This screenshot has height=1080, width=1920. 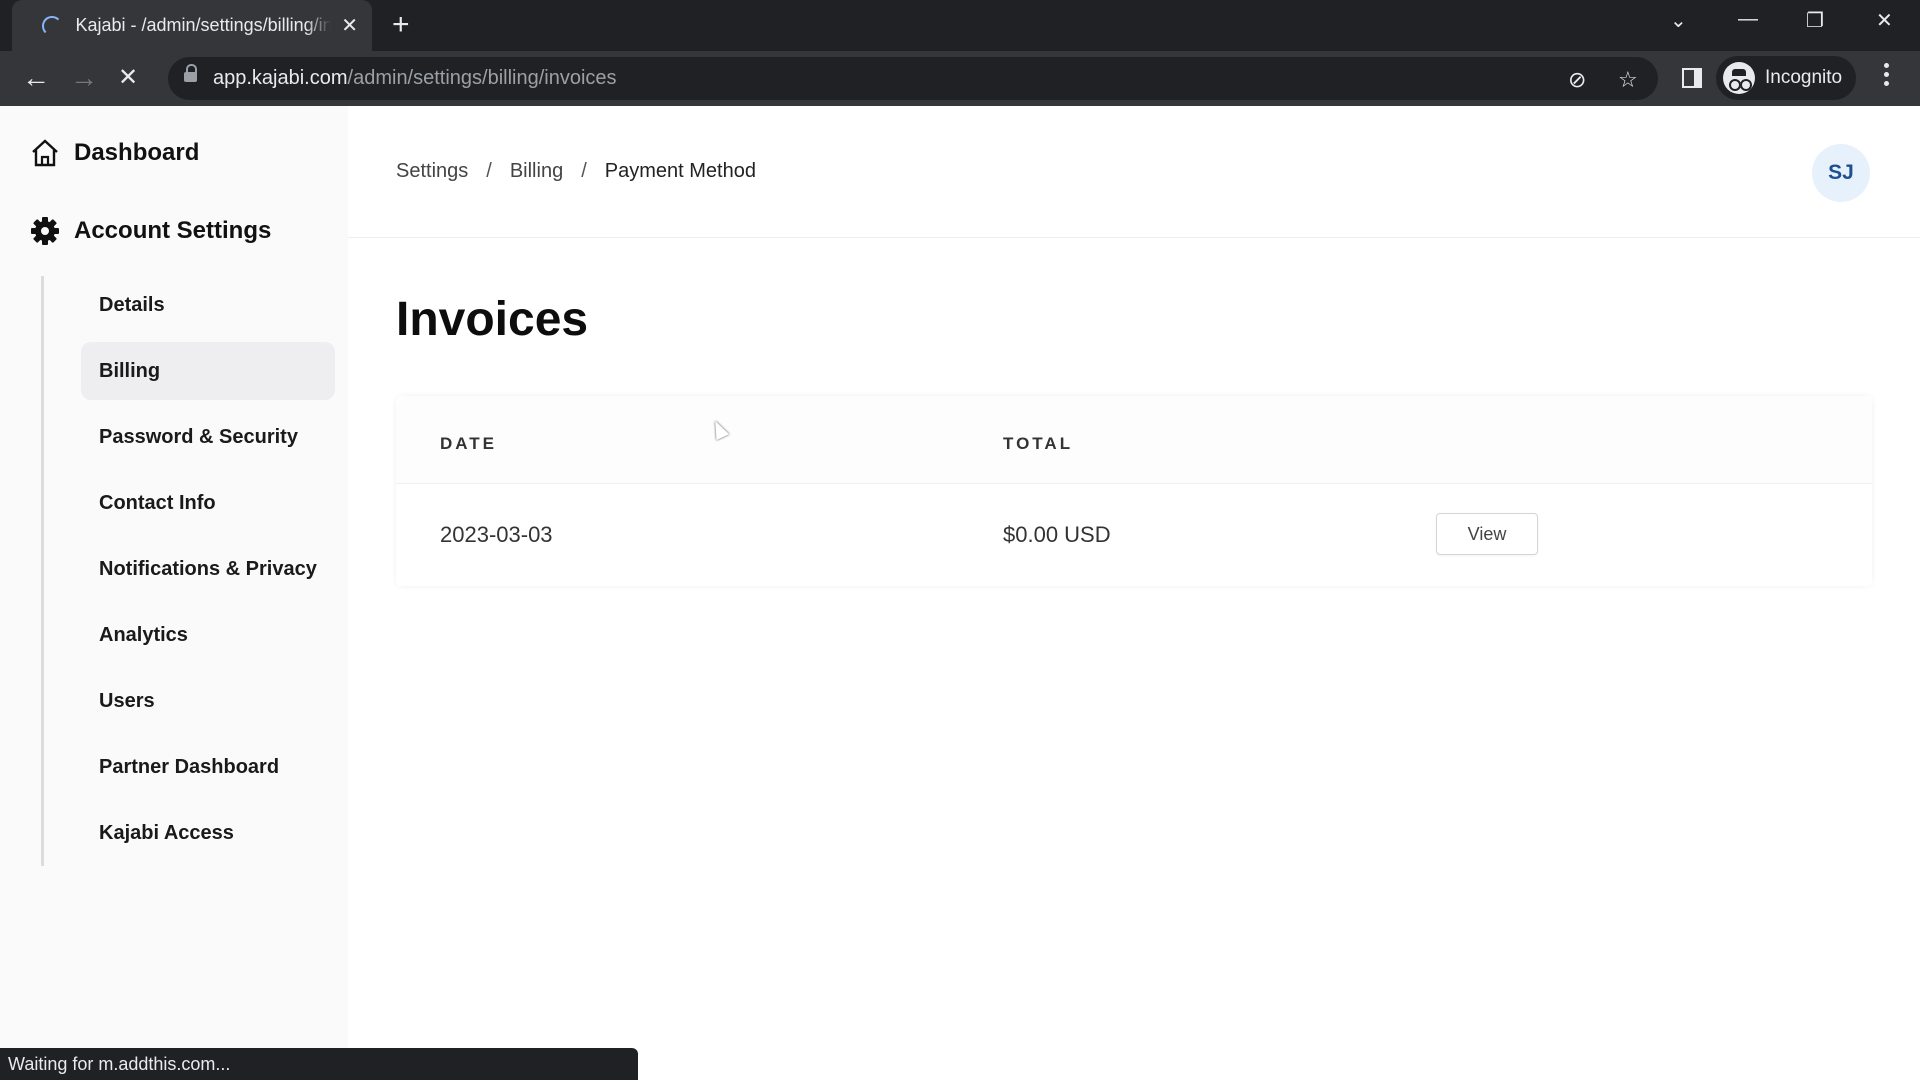 I want to click on sidebar-dashboard-link: Dashboard, so click(x=114, y=153).